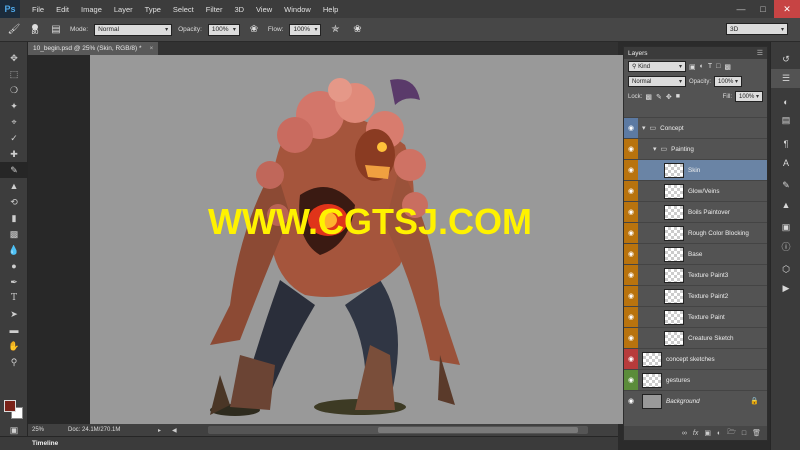 Image resolution: width=800 pixels, height=450 pixels. What do you see at coordinates (14, 58) in the screenshot?
I see `move-icon: ✥` at bounding box center [14, 58].